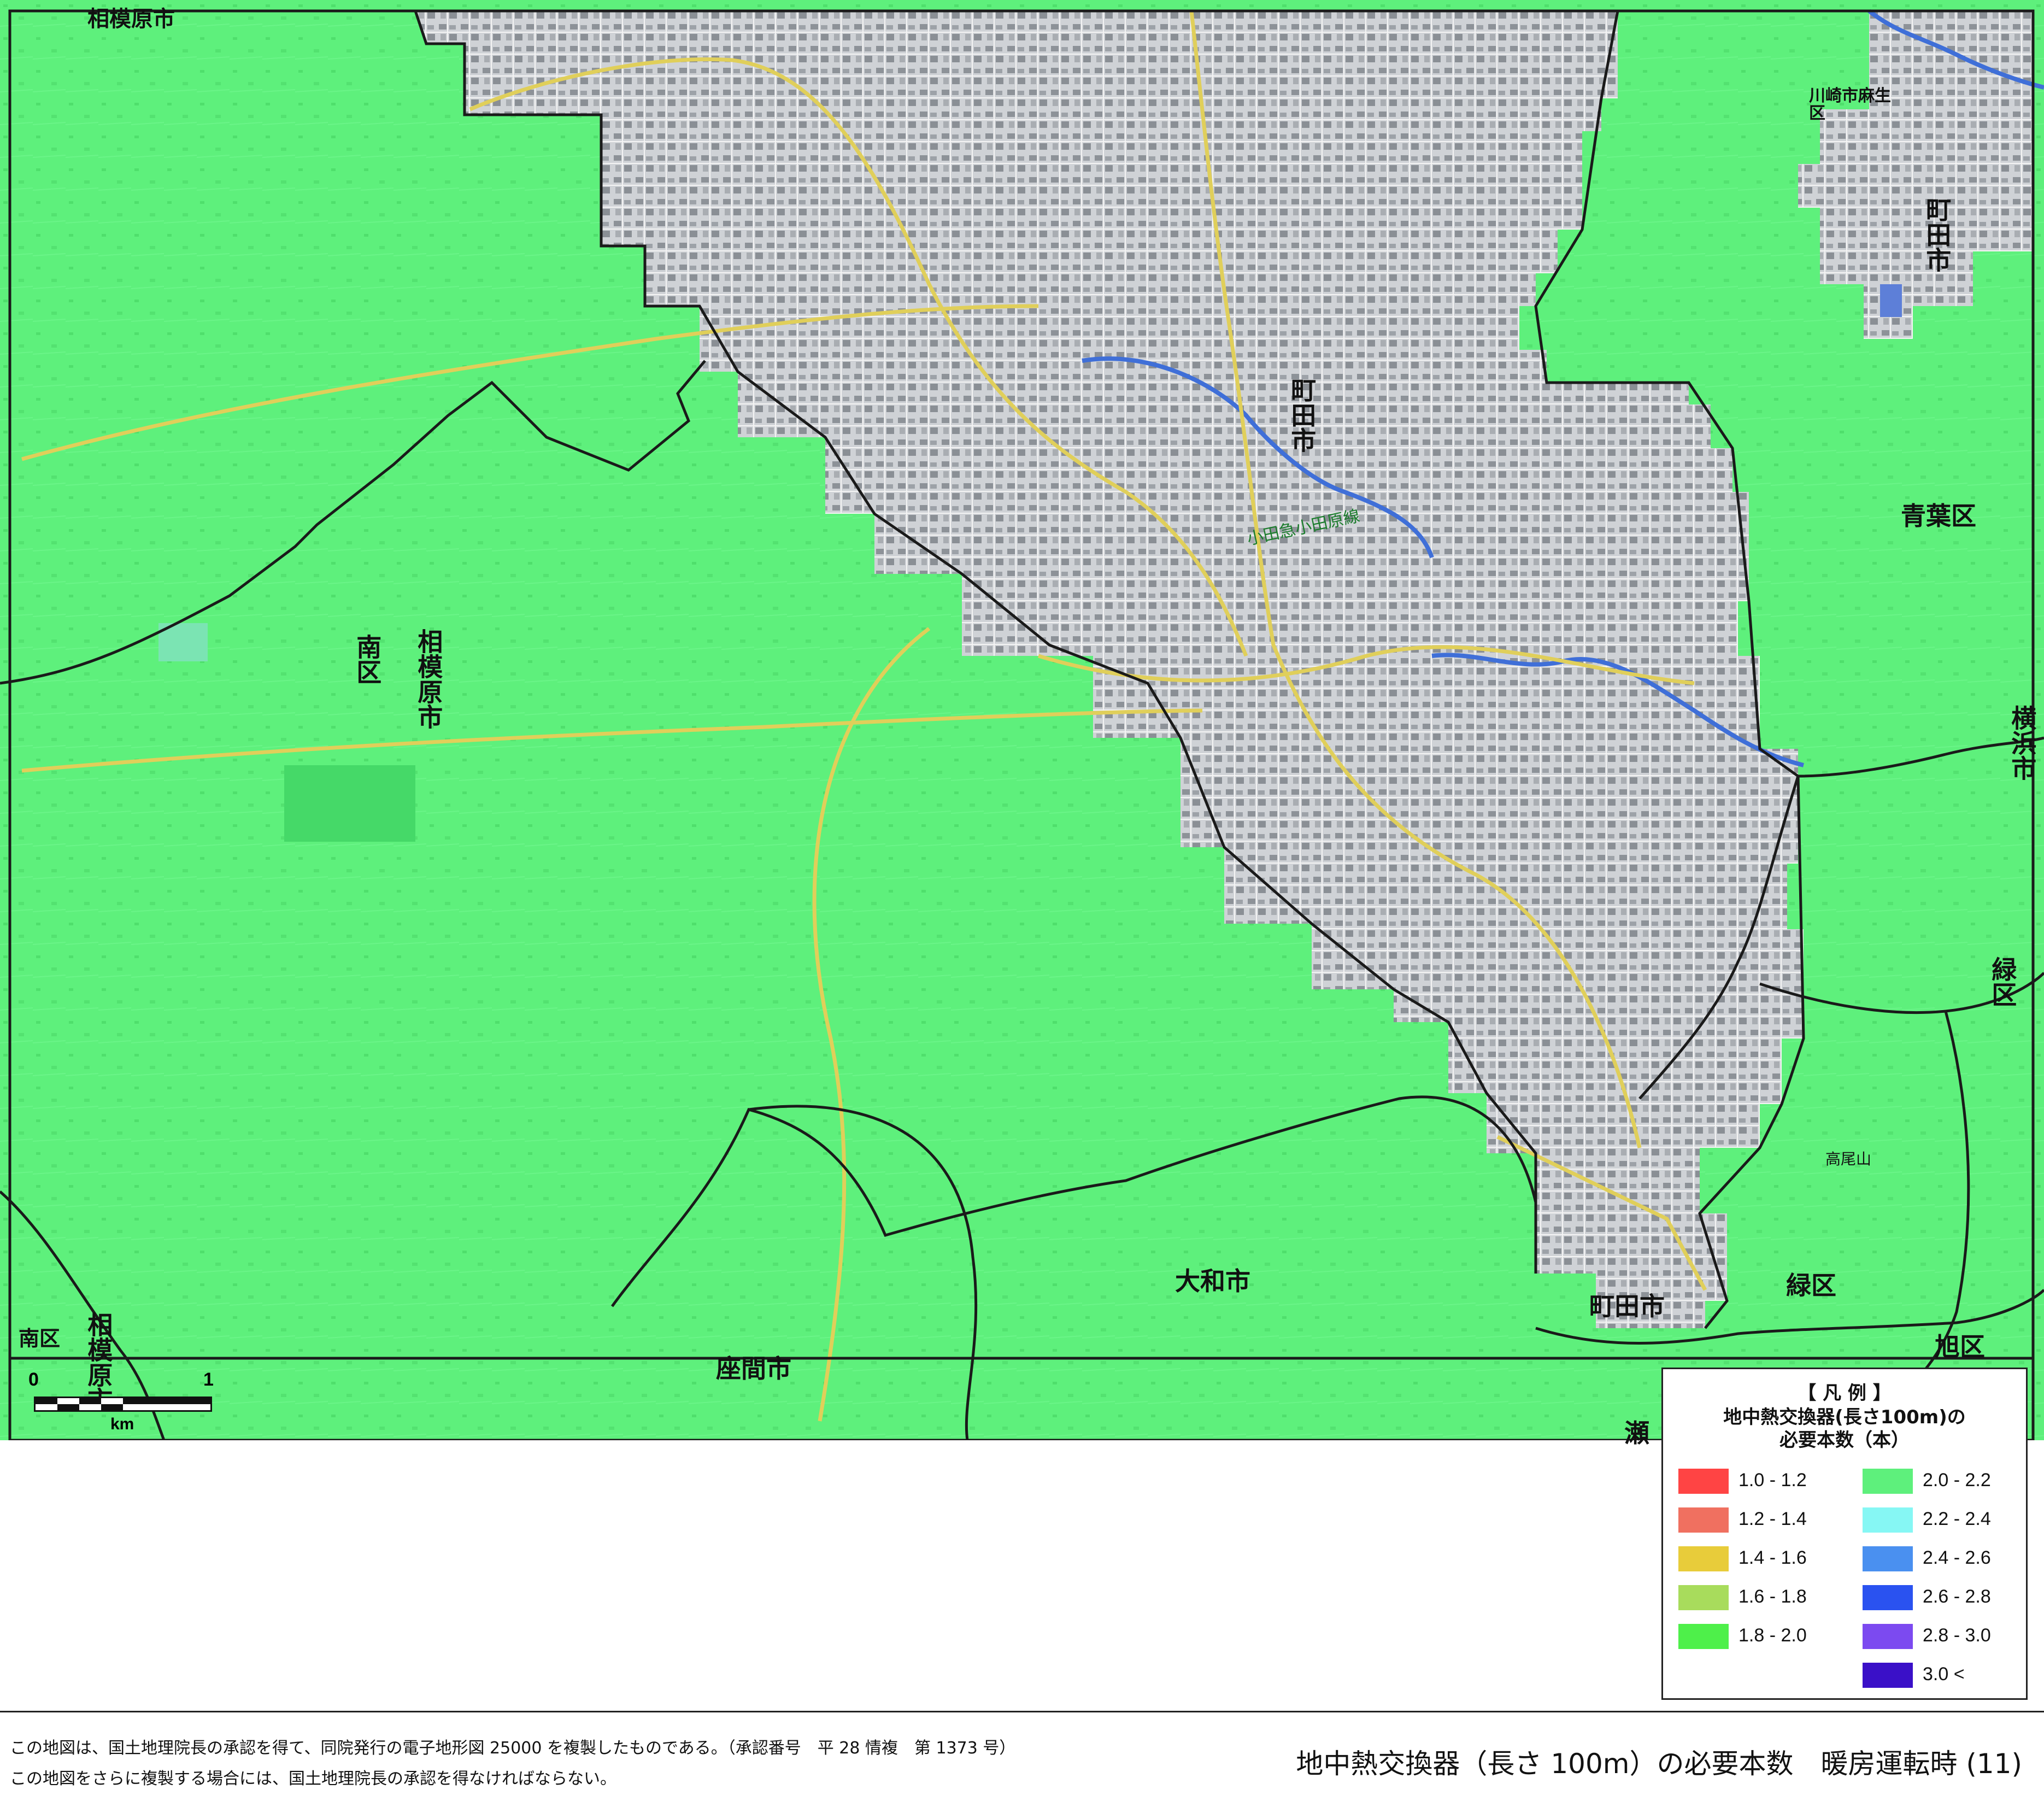 This screenshot has height=1813, width=2044. What do you see at coordinates (1957, 1519) in the screenshot?
I see `legend-label: 2.2 - 2.4` at bounding box center [1957, 1519].